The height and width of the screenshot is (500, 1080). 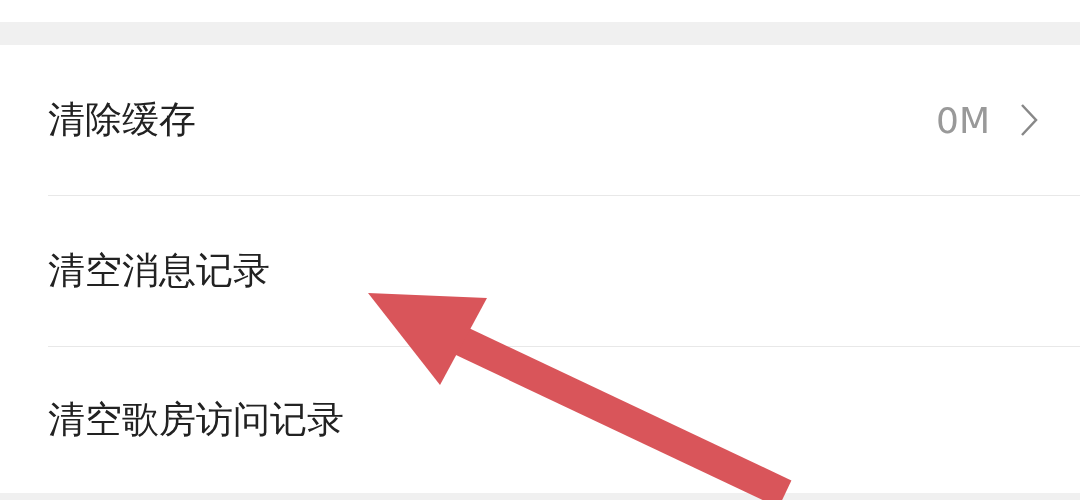 What do you see at coordinates (963, 120) in the screenshot?
I see `cache-size: 0M` at bounding box center [963, 120].